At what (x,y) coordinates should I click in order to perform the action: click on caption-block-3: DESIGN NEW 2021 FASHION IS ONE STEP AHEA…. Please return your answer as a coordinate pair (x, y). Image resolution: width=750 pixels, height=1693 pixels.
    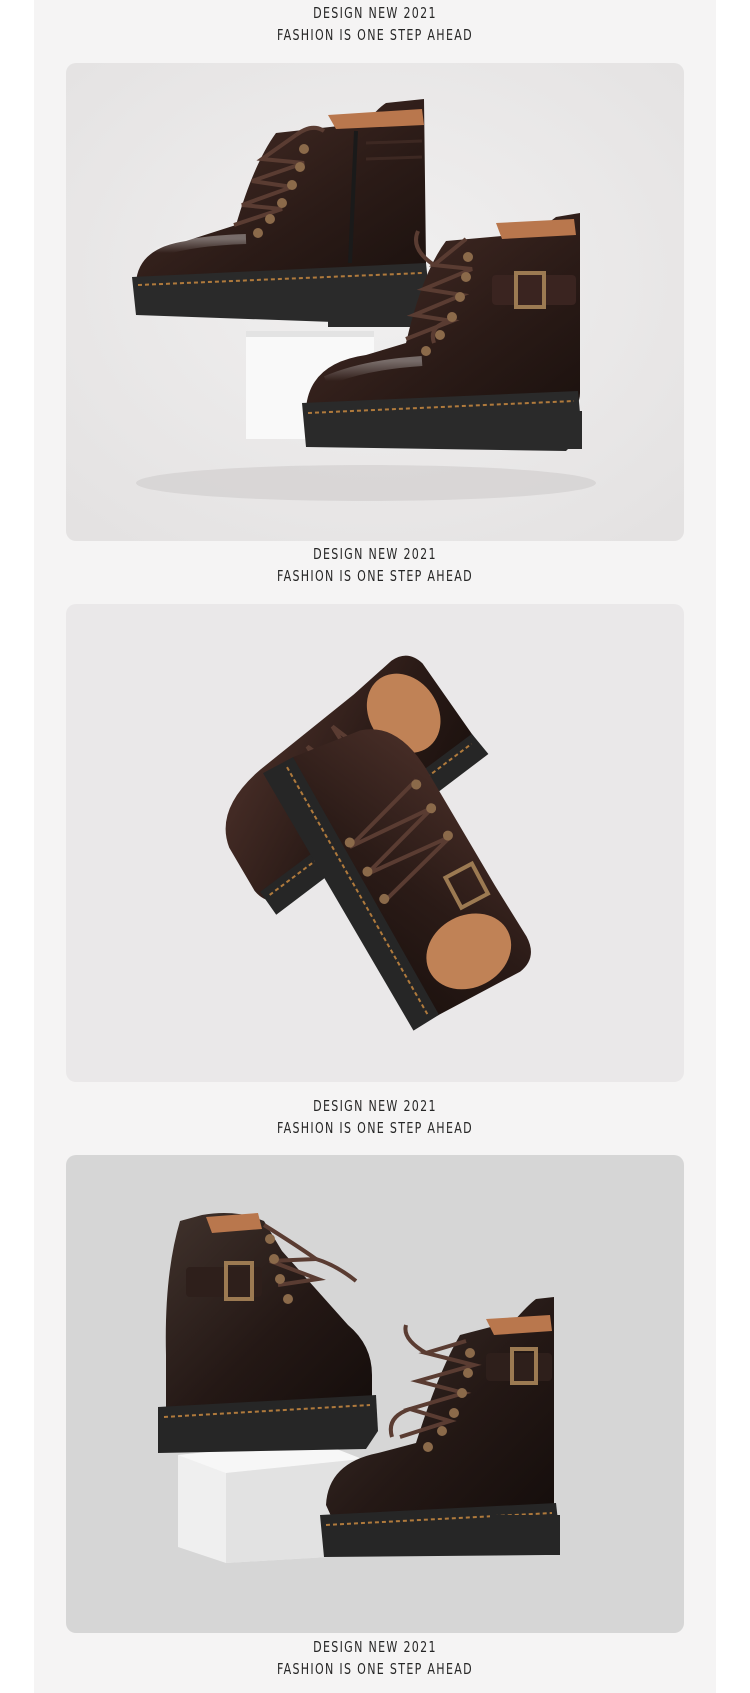
    Looking at the image, I should click on (375, 1117).